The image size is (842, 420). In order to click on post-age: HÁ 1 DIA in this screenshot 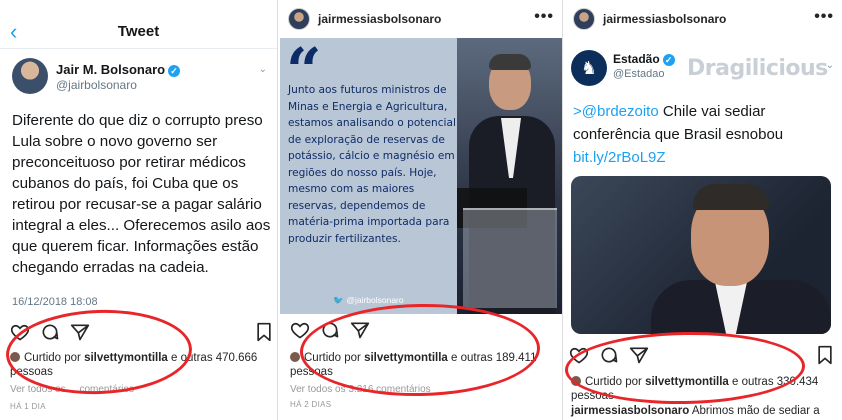, I will do `click(28, 406)`.